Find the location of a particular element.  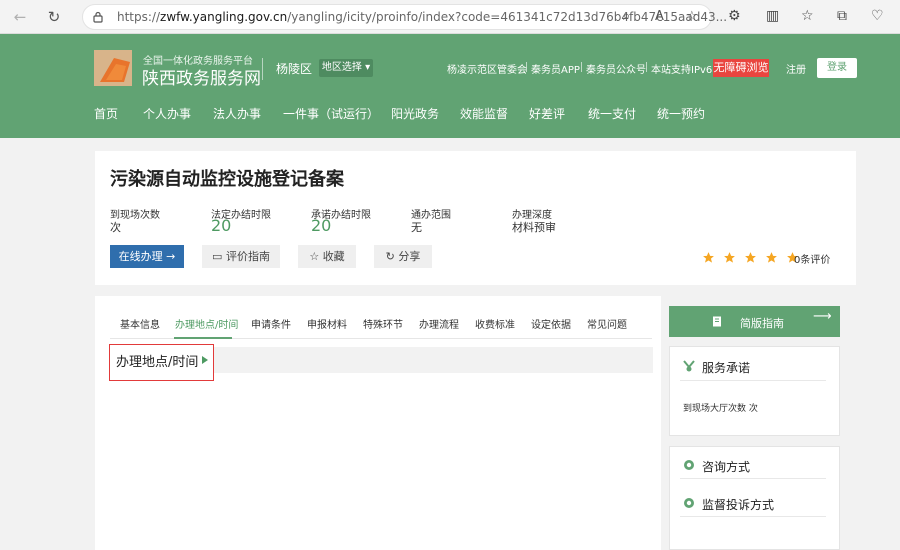

arrow-right-icon: → is located at coordinates (171, 256).